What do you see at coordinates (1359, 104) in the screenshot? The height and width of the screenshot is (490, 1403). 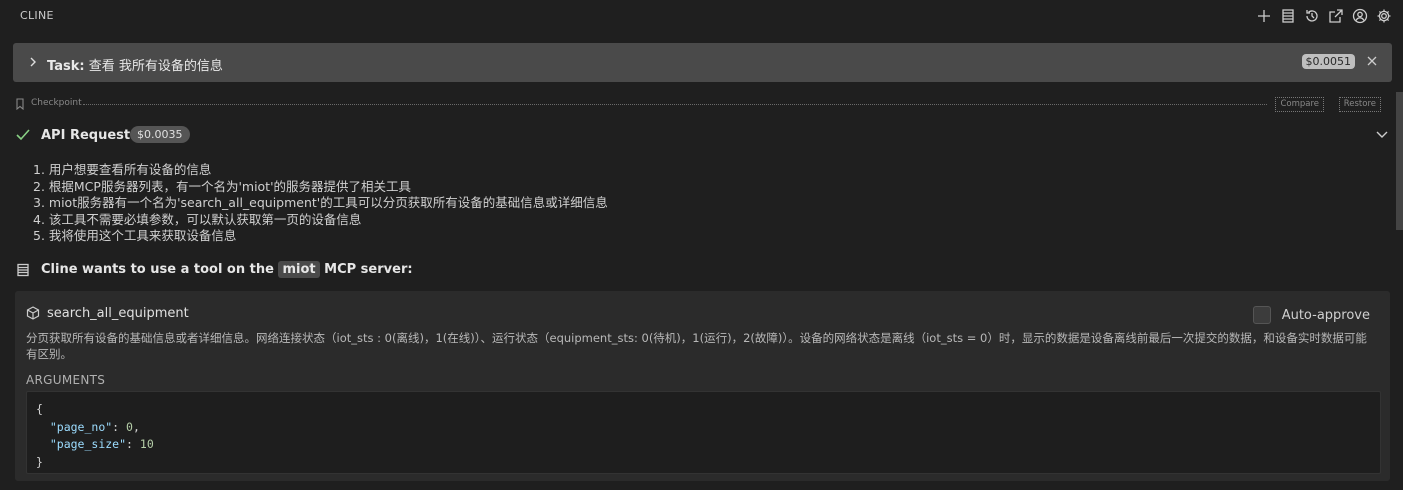 I see `restore-button: Restore` at bounding box center [1359, 104].